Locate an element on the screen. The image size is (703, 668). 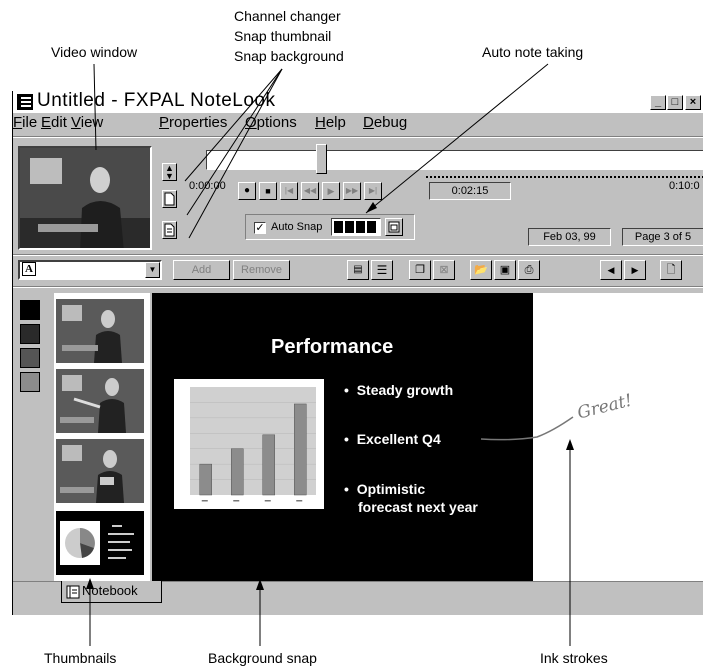
new-page-button: 🗋 is located at coordinates (671, 270).